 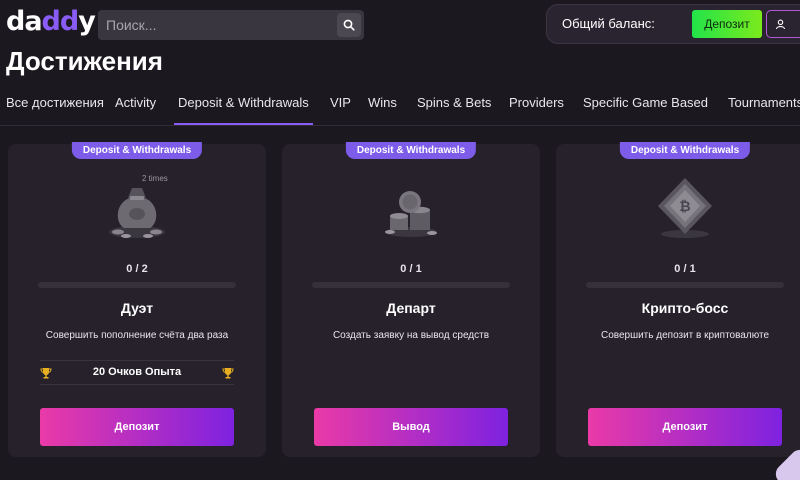 I want to click on tab-all-achievements: Все достижения, so click(x=55, y=102).